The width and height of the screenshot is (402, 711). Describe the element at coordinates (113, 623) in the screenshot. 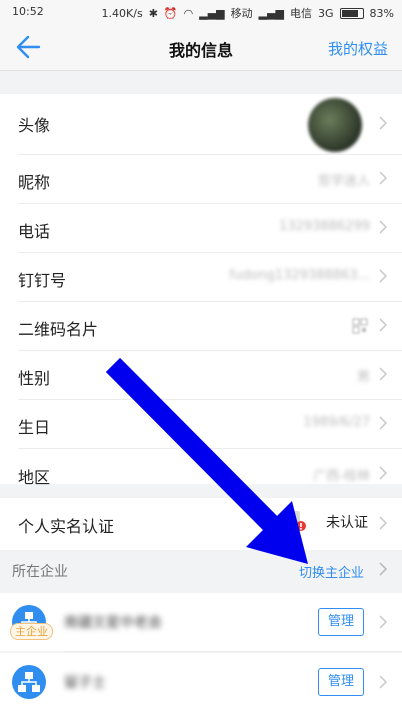

I see `company-name: 南疆文星中老会` at that location.